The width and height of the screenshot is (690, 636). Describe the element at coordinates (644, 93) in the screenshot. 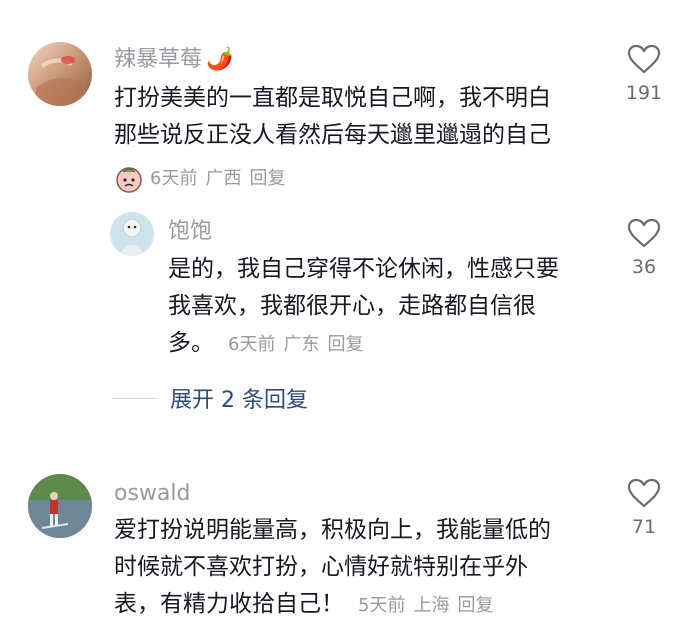

I see `like-count: 191` at that location.